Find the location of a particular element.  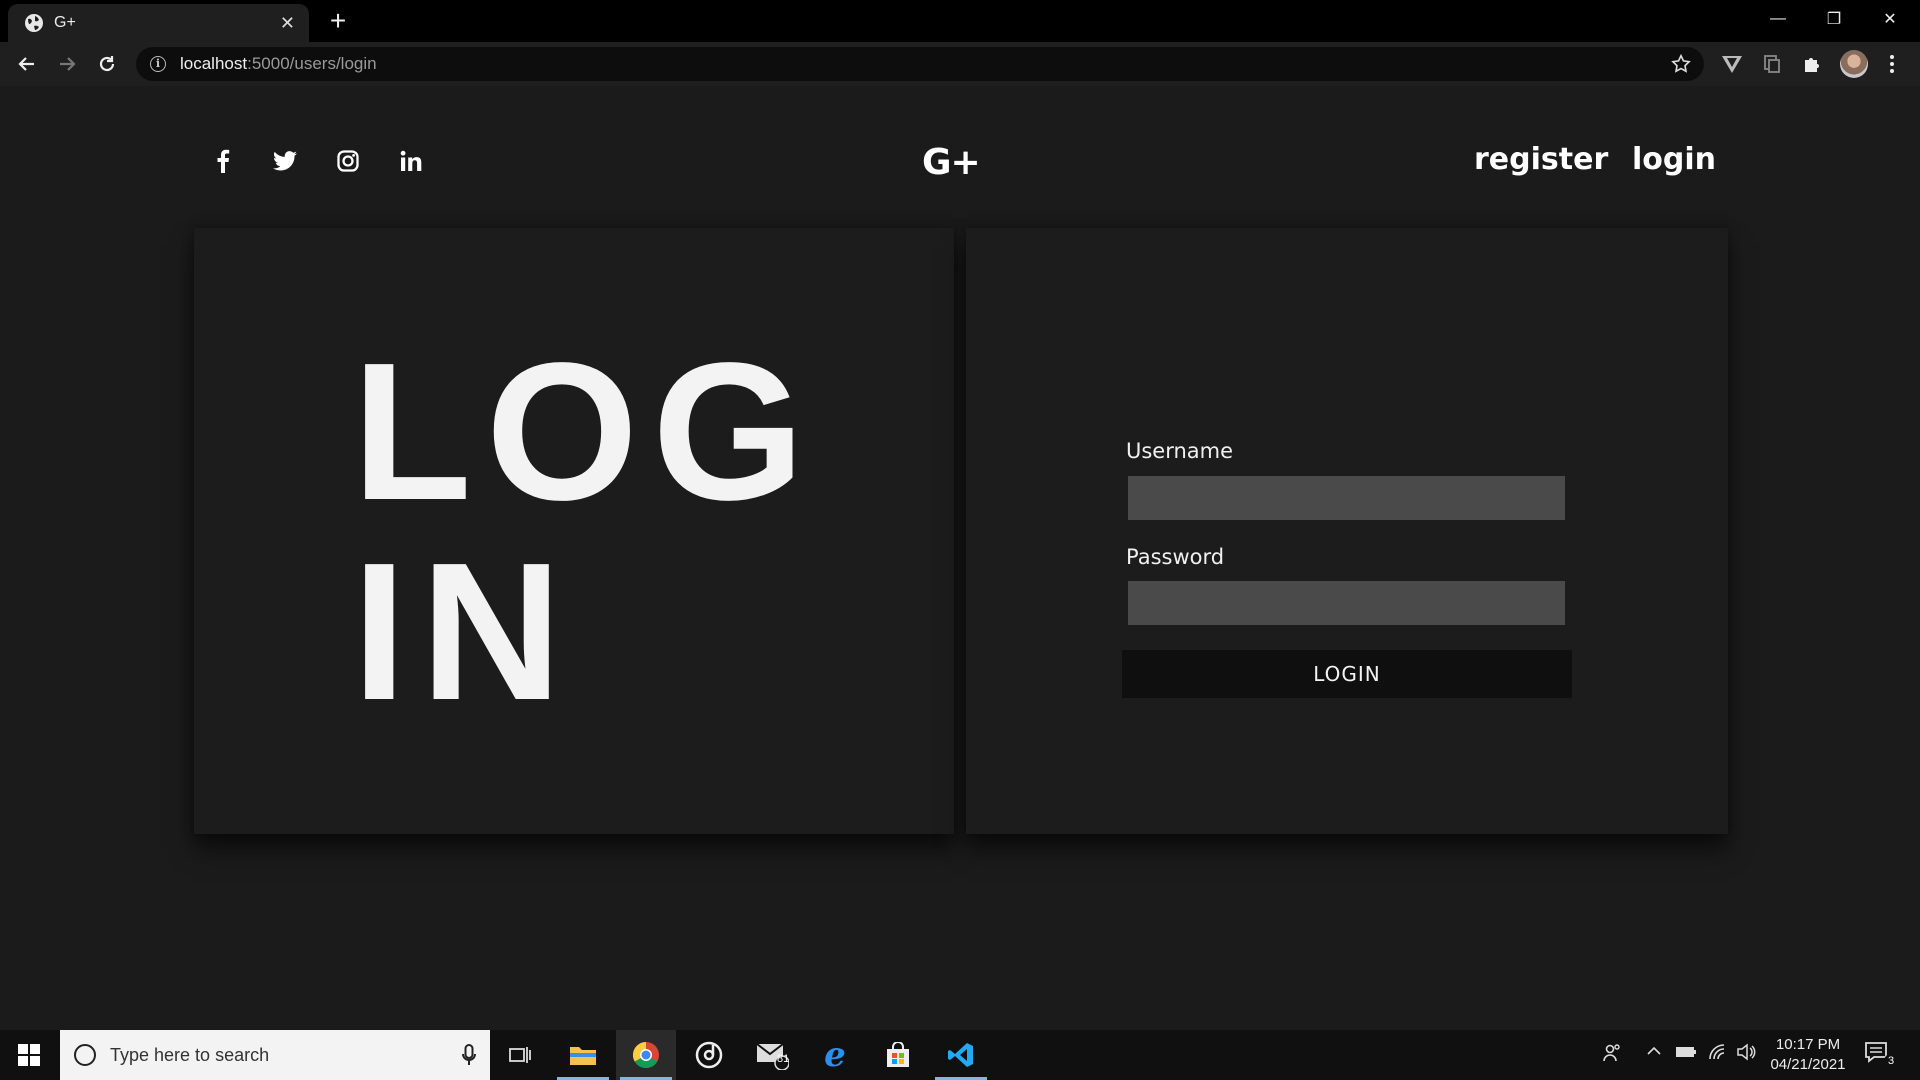

chevron-up-icon is located at coordinates (1654, 1055).